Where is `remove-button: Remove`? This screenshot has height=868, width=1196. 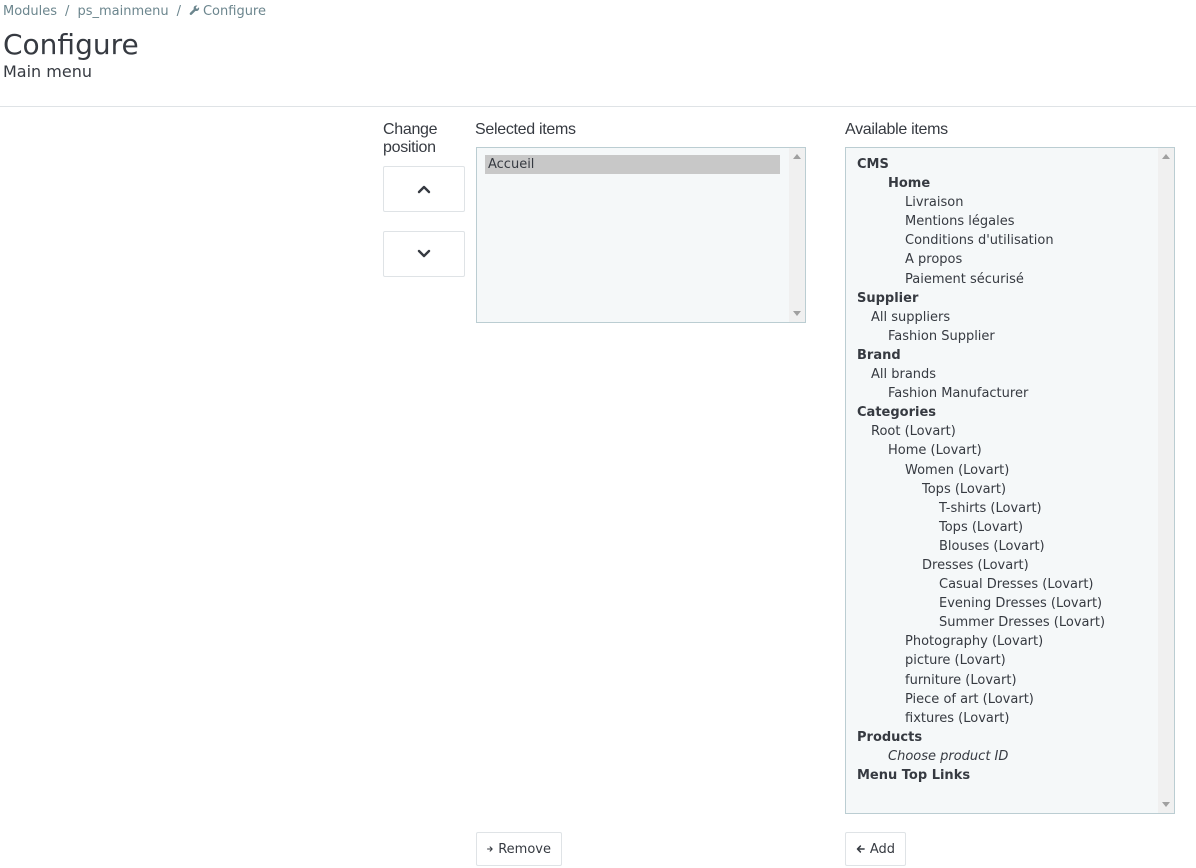 remove-button: Remove is located at coordinates (519, 849).